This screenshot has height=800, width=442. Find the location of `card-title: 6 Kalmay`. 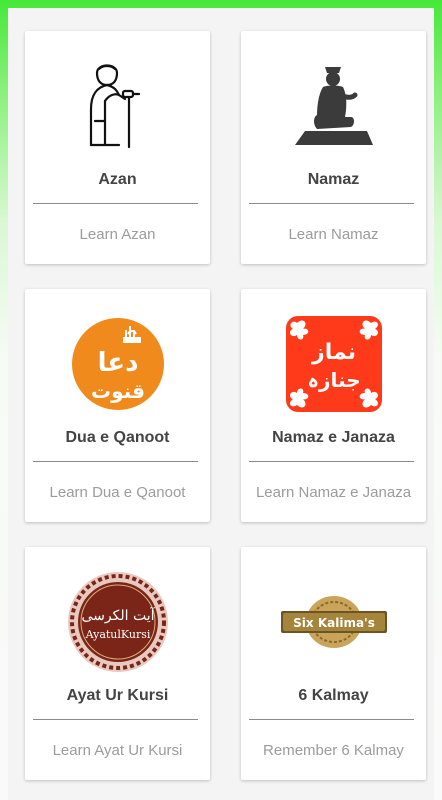

card-title: 6 Kalmay is located at coordinates (333, 695).